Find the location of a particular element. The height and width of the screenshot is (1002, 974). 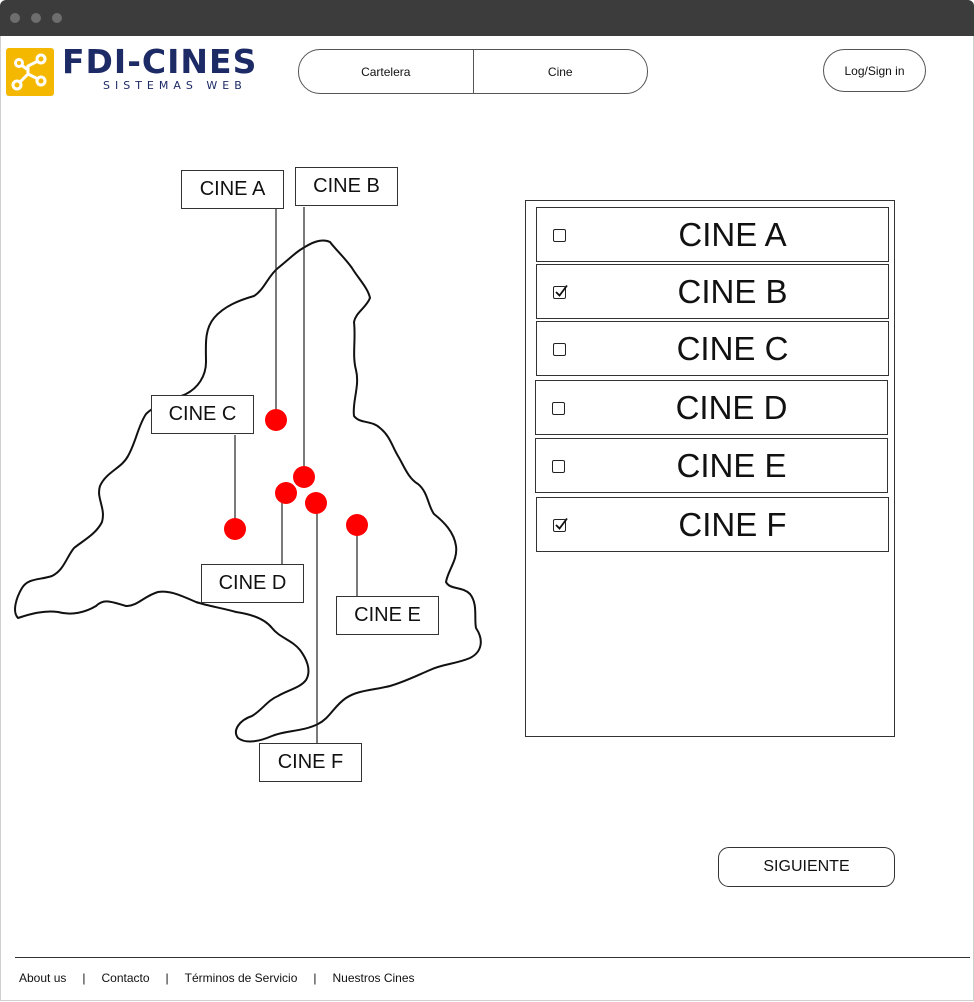

map-leaders is located at coordinates (296, 475).